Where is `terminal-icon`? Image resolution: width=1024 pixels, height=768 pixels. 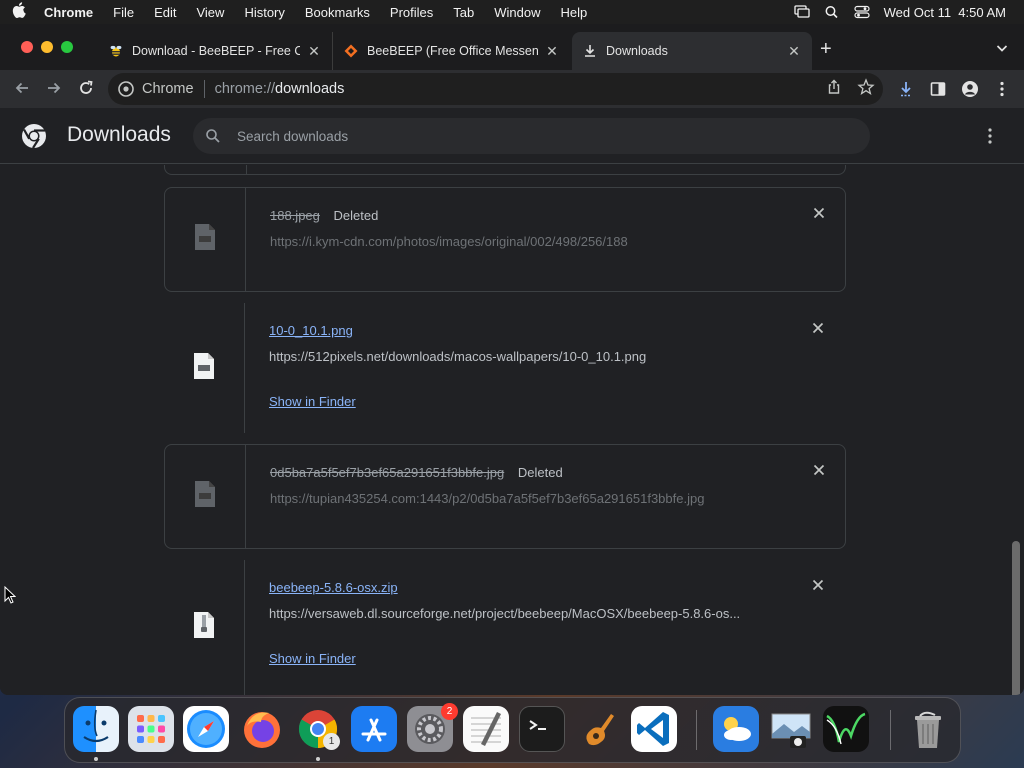 terminal-icon is located at coordinates (542, 729).